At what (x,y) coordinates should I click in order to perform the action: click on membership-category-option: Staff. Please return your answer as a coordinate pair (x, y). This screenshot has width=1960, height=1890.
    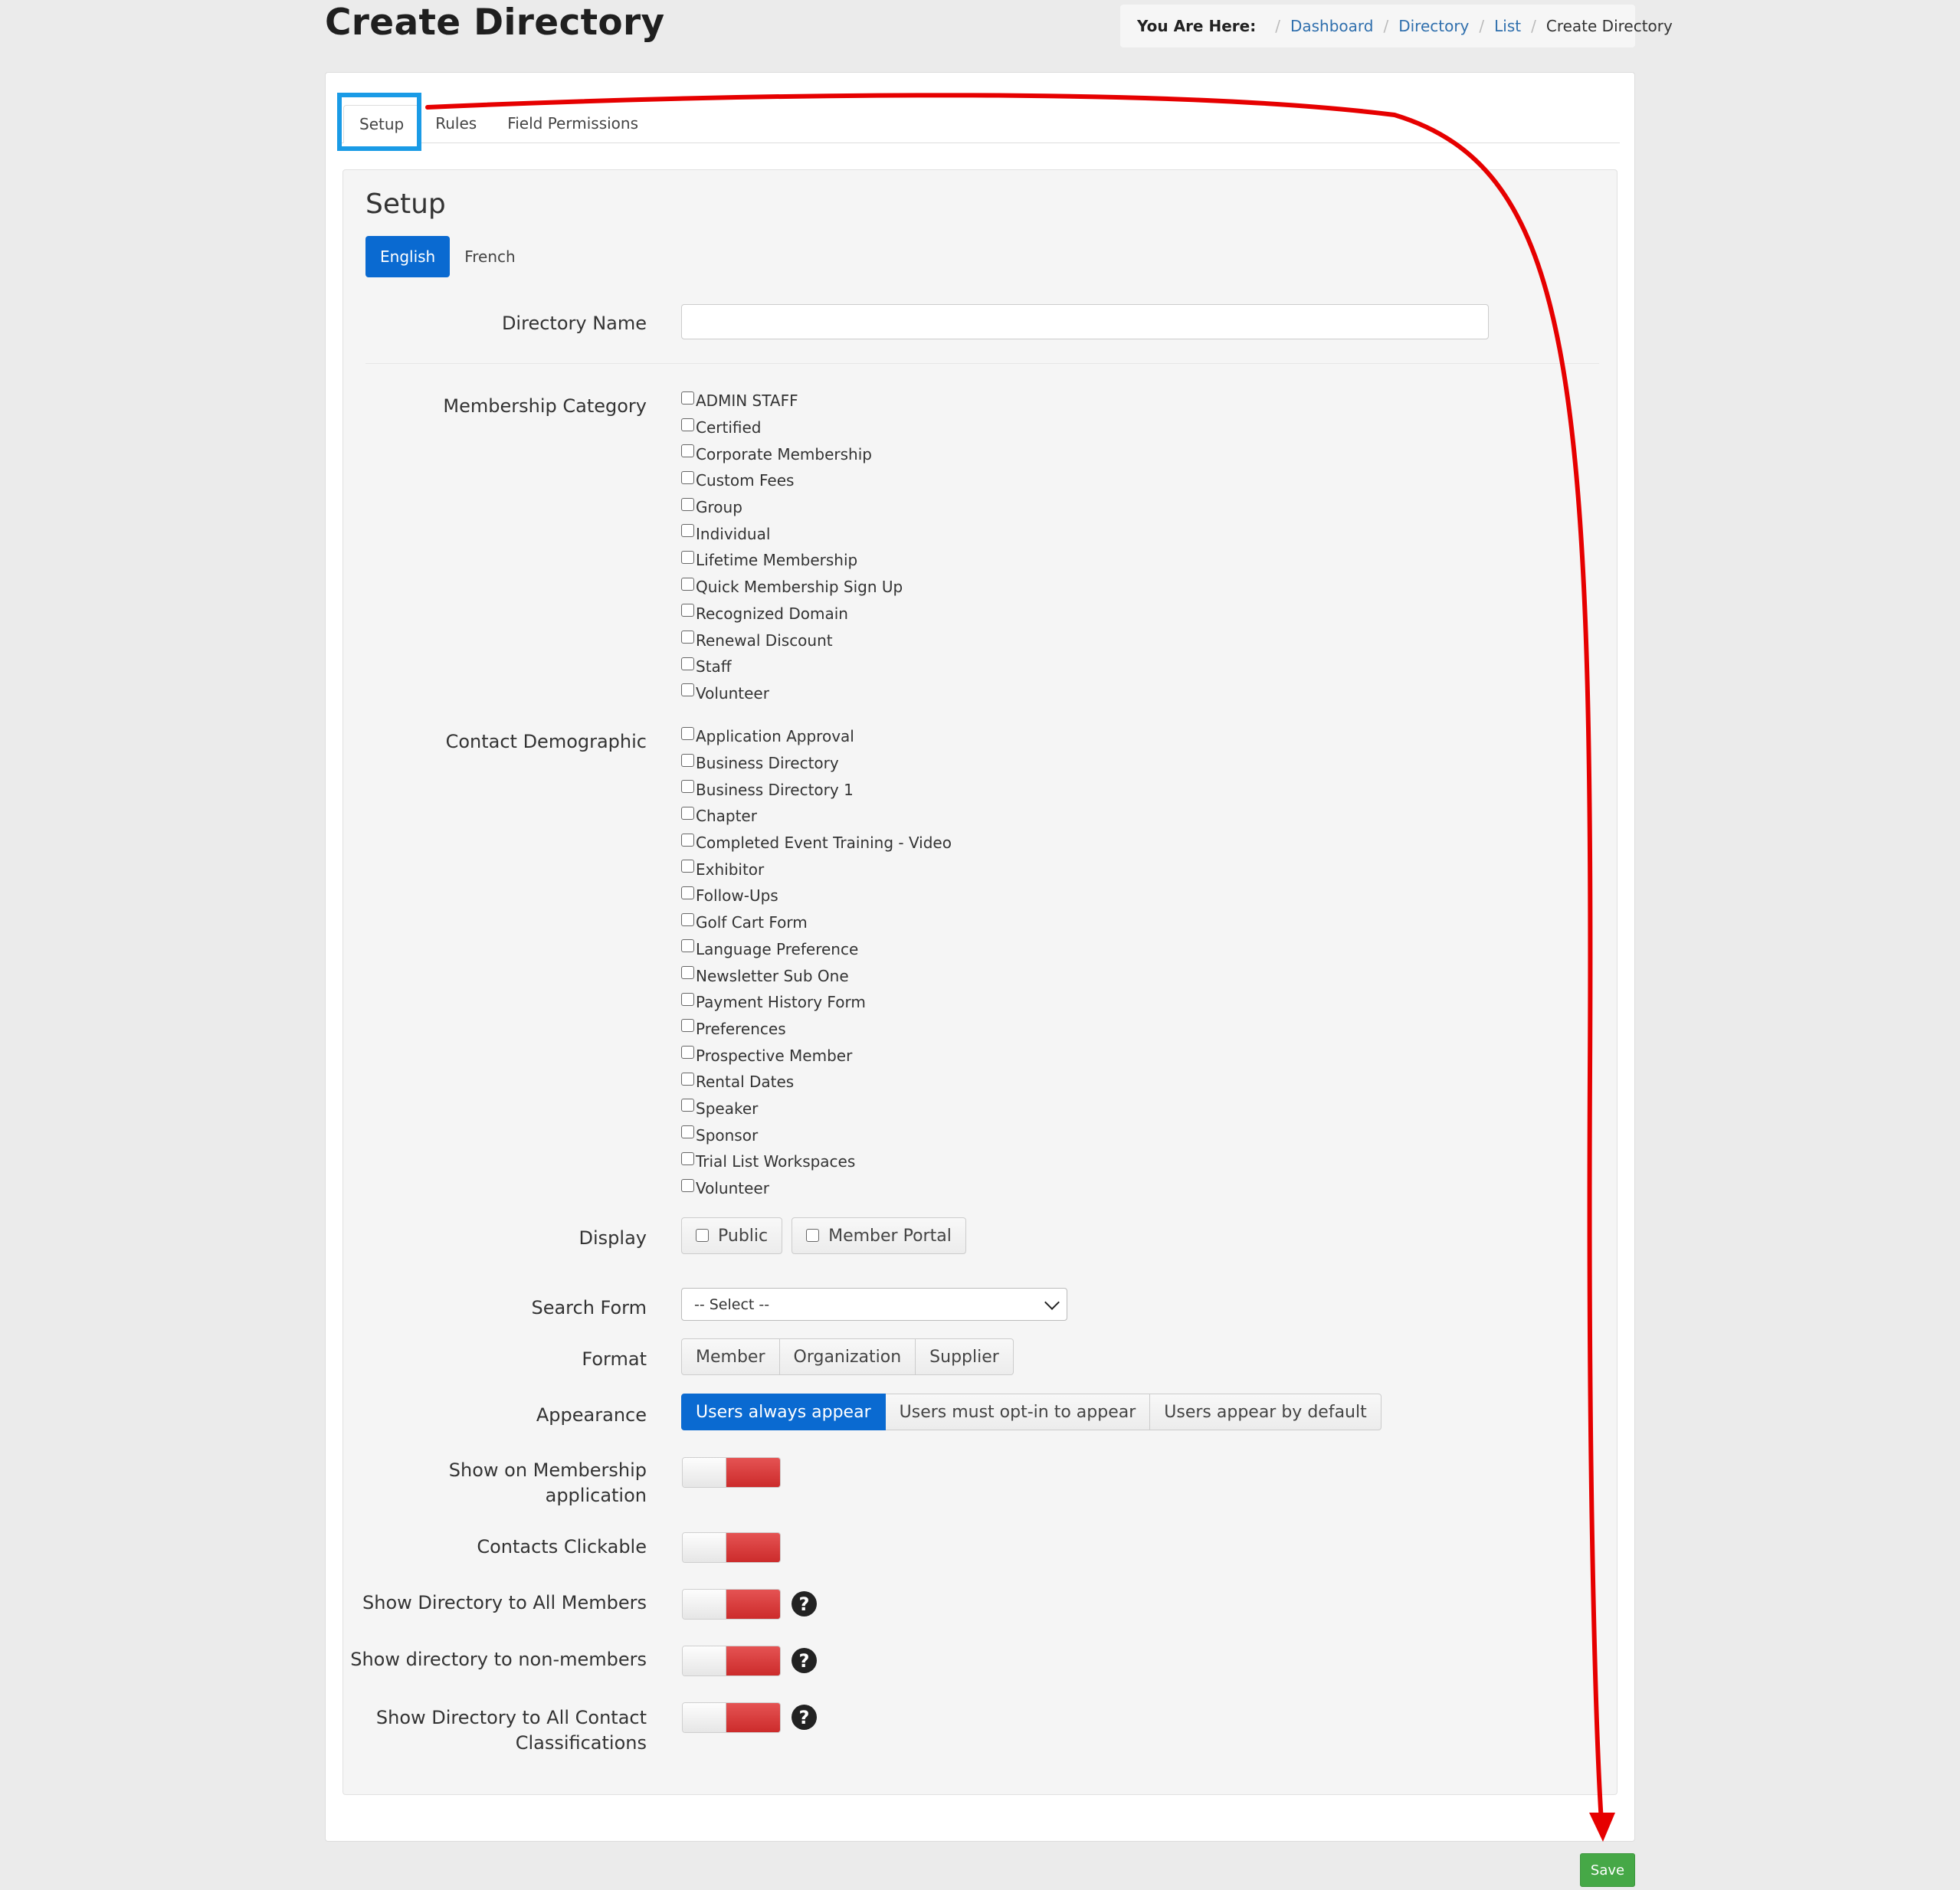
    Looking at the image, I should click on (792, 666).